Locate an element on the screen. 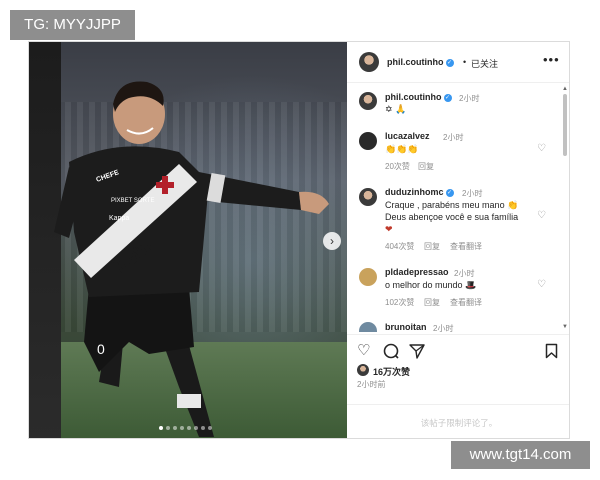 The width and height of the screenshot is (600, 480). caption-username: phil.coutinho ✓ is located at coordinates (418, 97).